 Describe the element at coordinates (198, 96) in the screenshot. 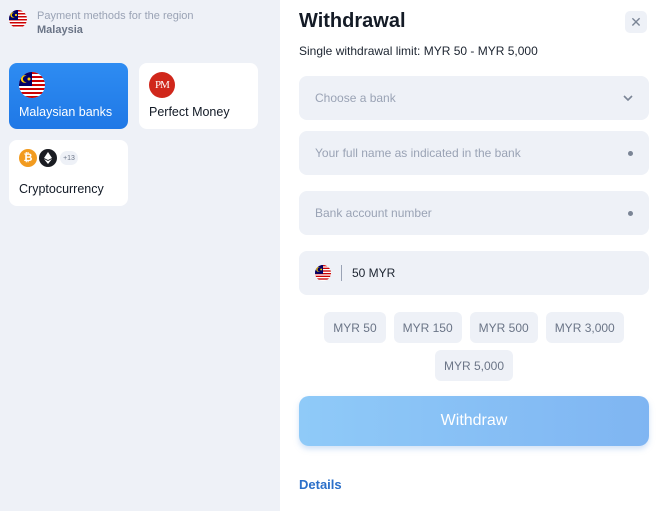

I see `method-perfect-money: PM Perfect Money` at that location.